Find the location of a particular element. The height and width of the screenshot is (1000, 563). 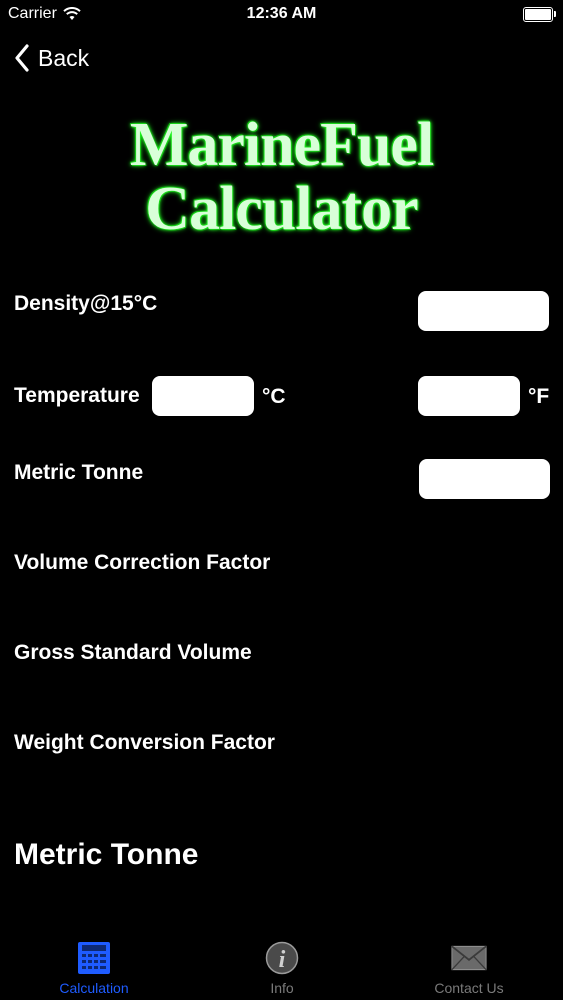

result-title: Metric Tonne is located at coordinates (106, 854).